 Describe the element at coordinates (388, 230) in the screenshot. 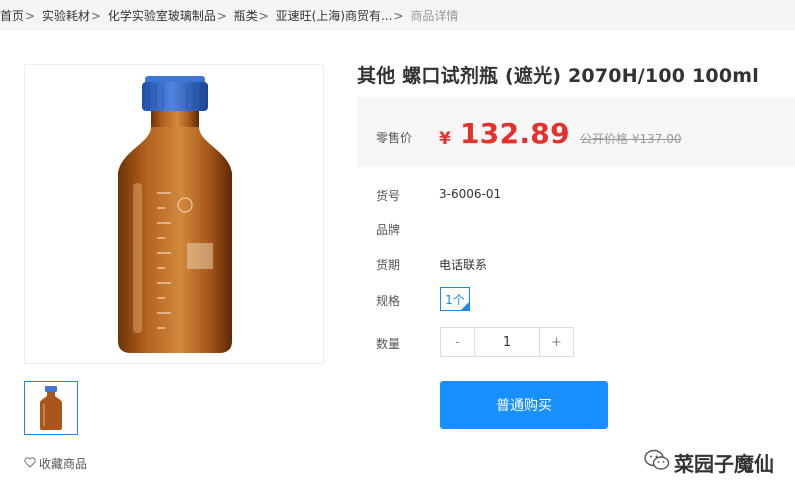

I see `brand-label: 品牌` at that location.